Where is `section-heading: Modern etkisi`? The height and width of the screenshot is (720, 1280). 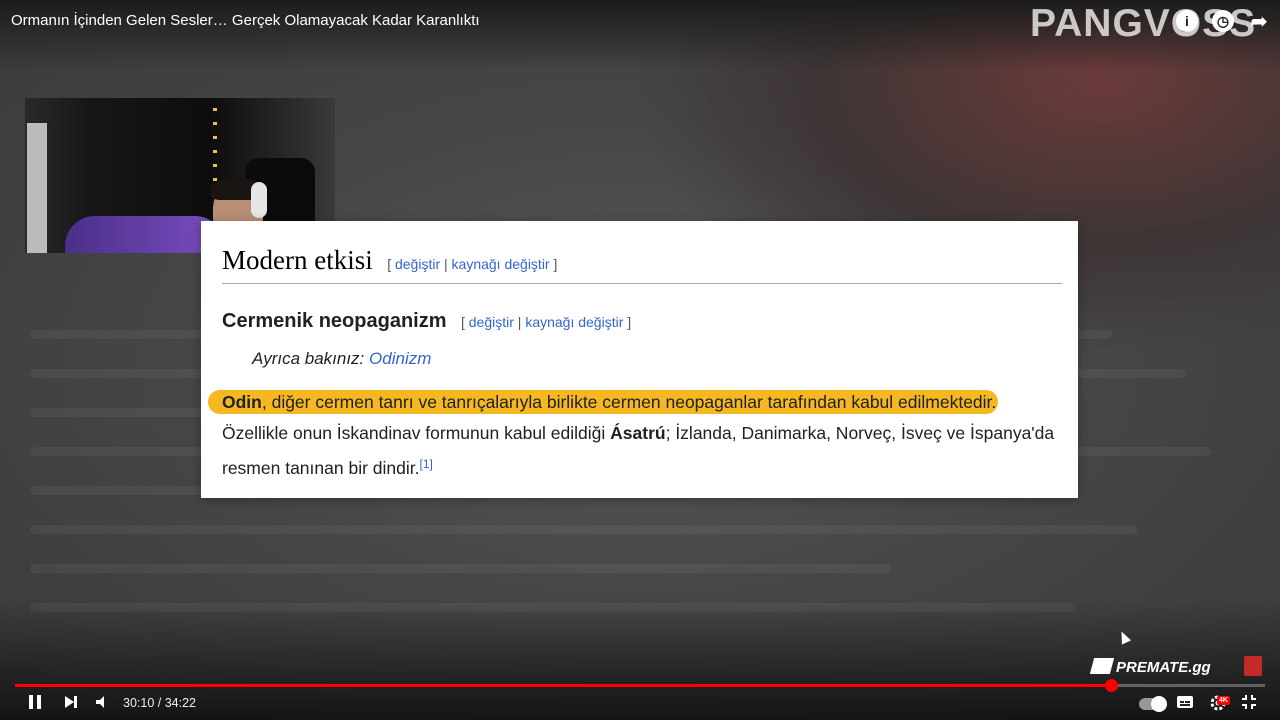 section-heading: Modern etkisi is located at coordinates (297, 260).